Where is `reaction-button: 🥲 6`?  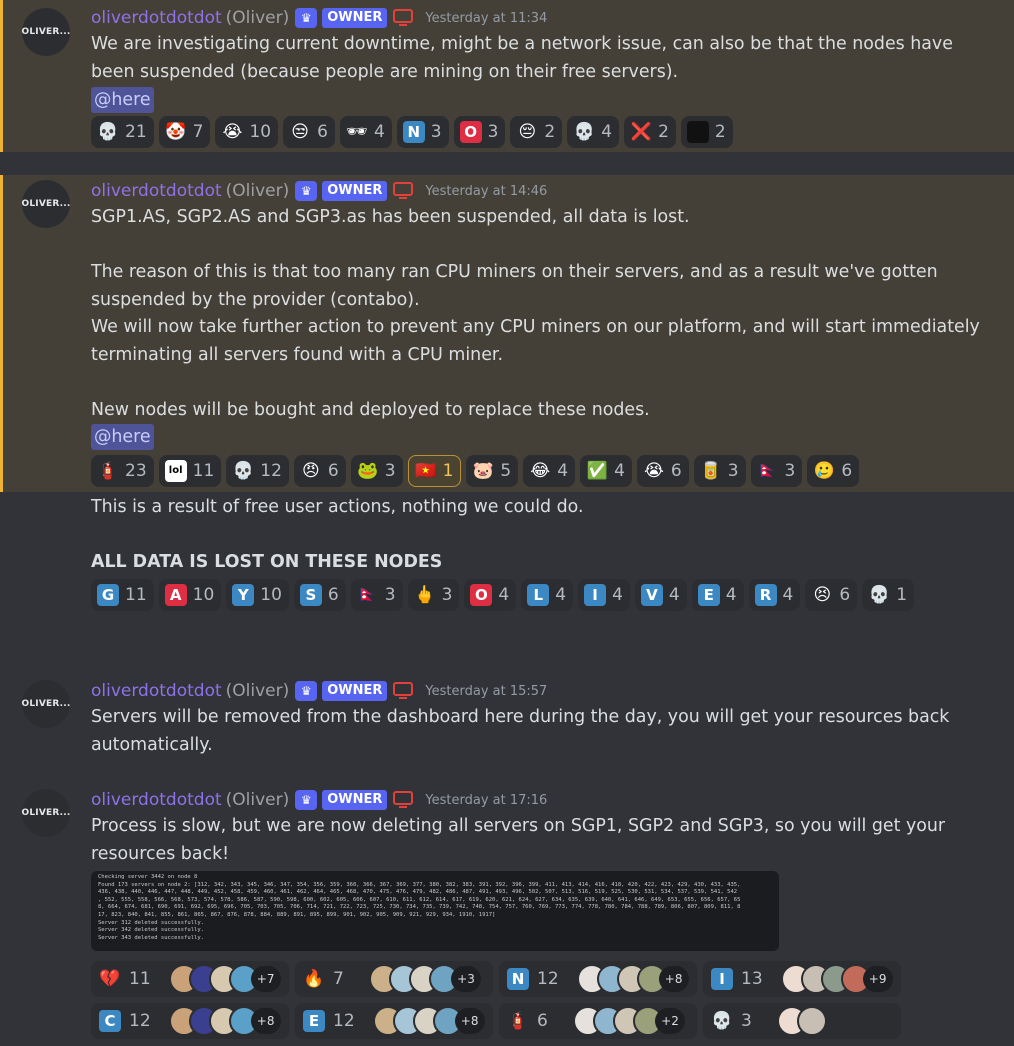 reaction-button: 🥲 6 is located at coordinates (833, 471).